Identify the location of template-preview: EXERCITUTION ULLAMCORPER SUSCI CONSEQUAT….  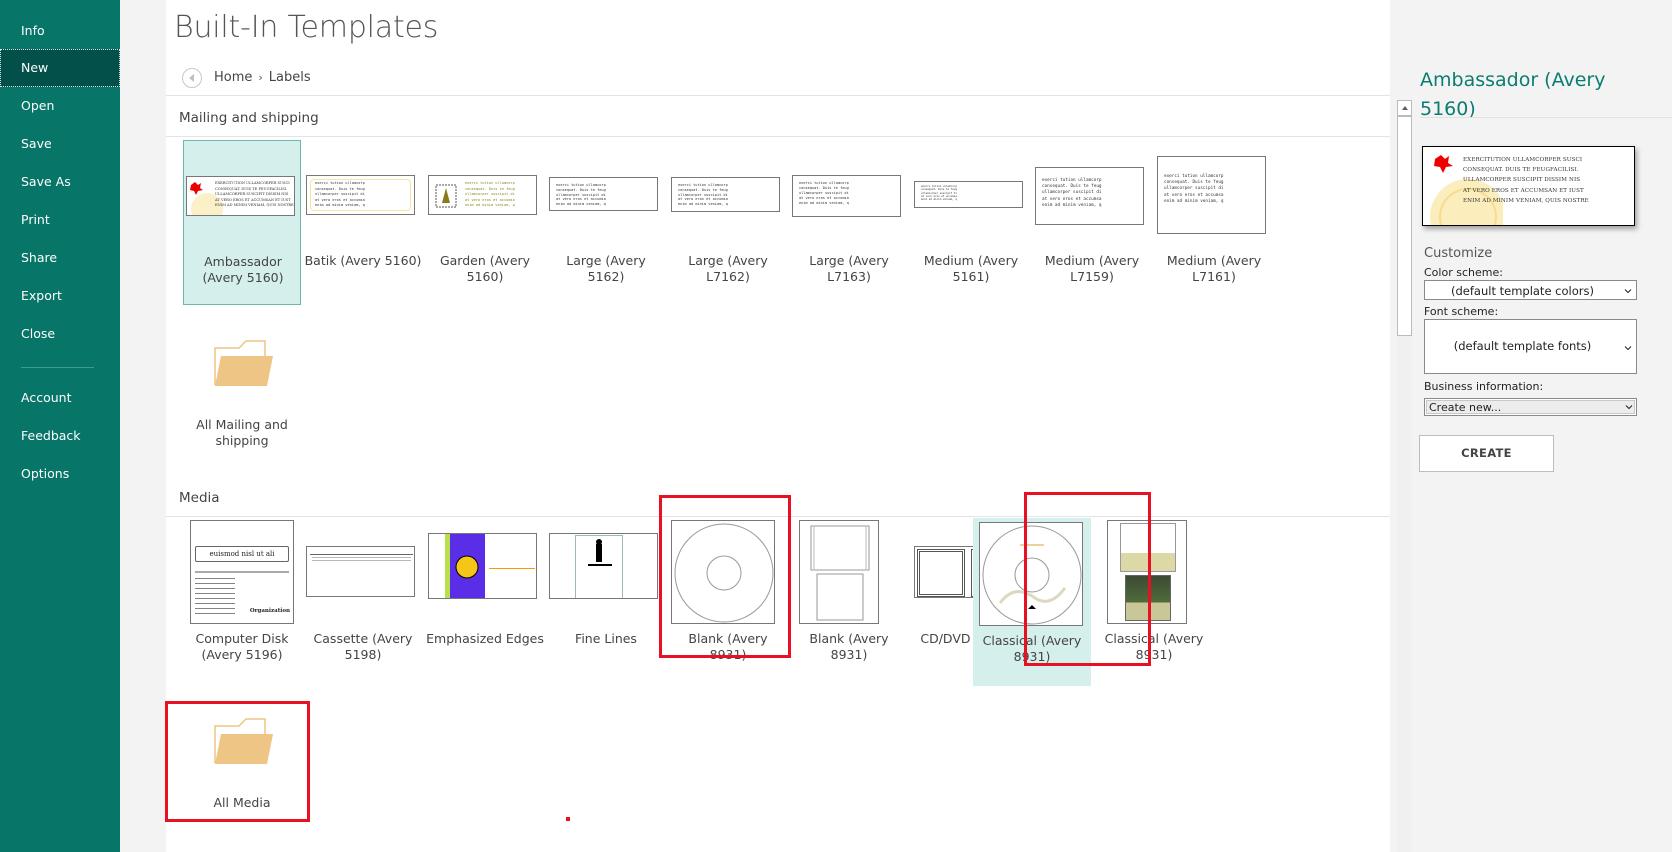
(1528, 186).